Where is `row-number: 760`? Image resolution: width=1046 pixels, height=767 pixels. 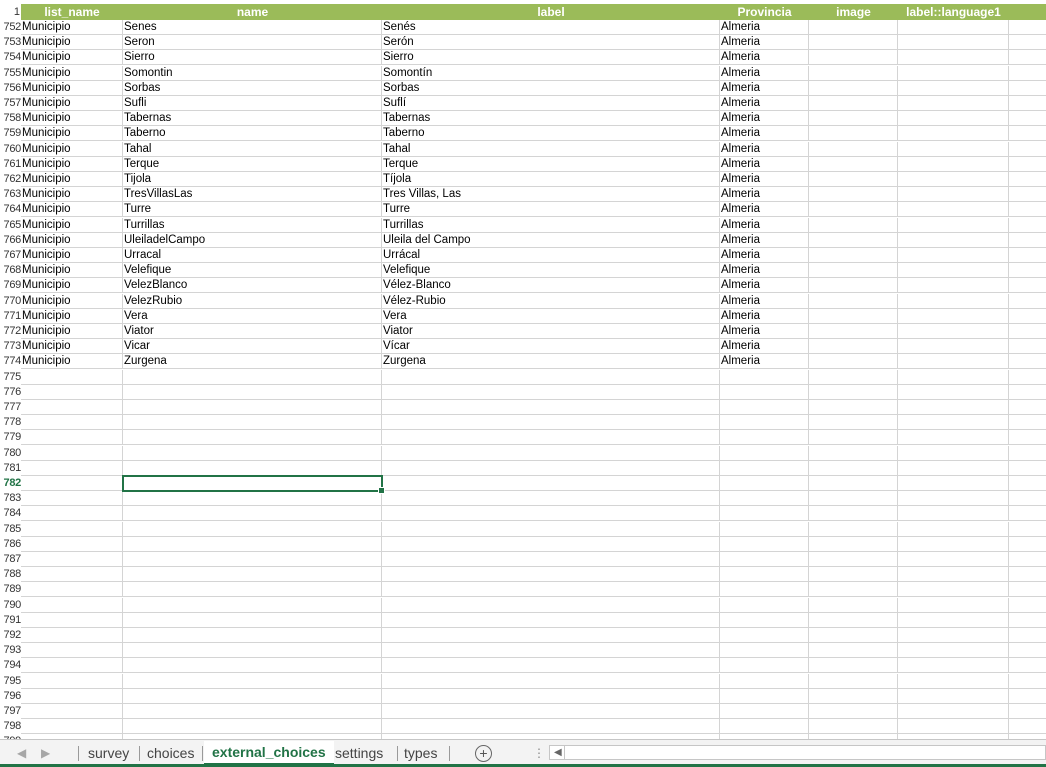
row-number: 760 is located at coordinates (10, 149).